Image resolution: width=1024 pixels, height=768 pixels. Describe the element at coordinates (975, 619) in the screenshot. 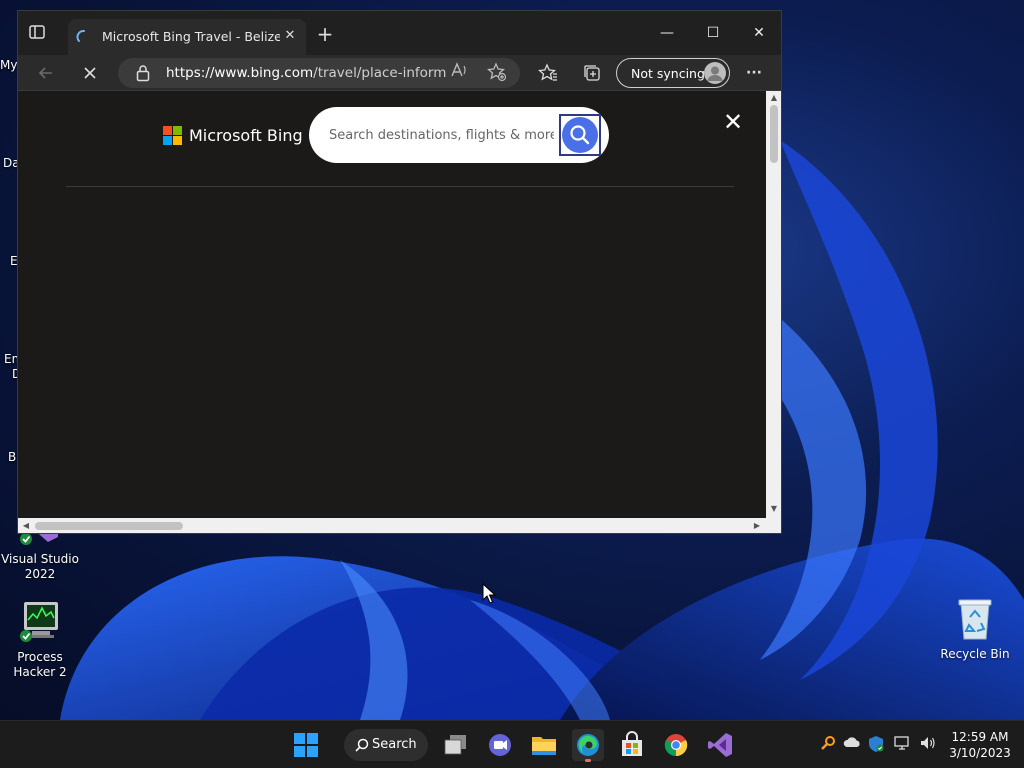

I see `recycle-bin-icon` at that location.